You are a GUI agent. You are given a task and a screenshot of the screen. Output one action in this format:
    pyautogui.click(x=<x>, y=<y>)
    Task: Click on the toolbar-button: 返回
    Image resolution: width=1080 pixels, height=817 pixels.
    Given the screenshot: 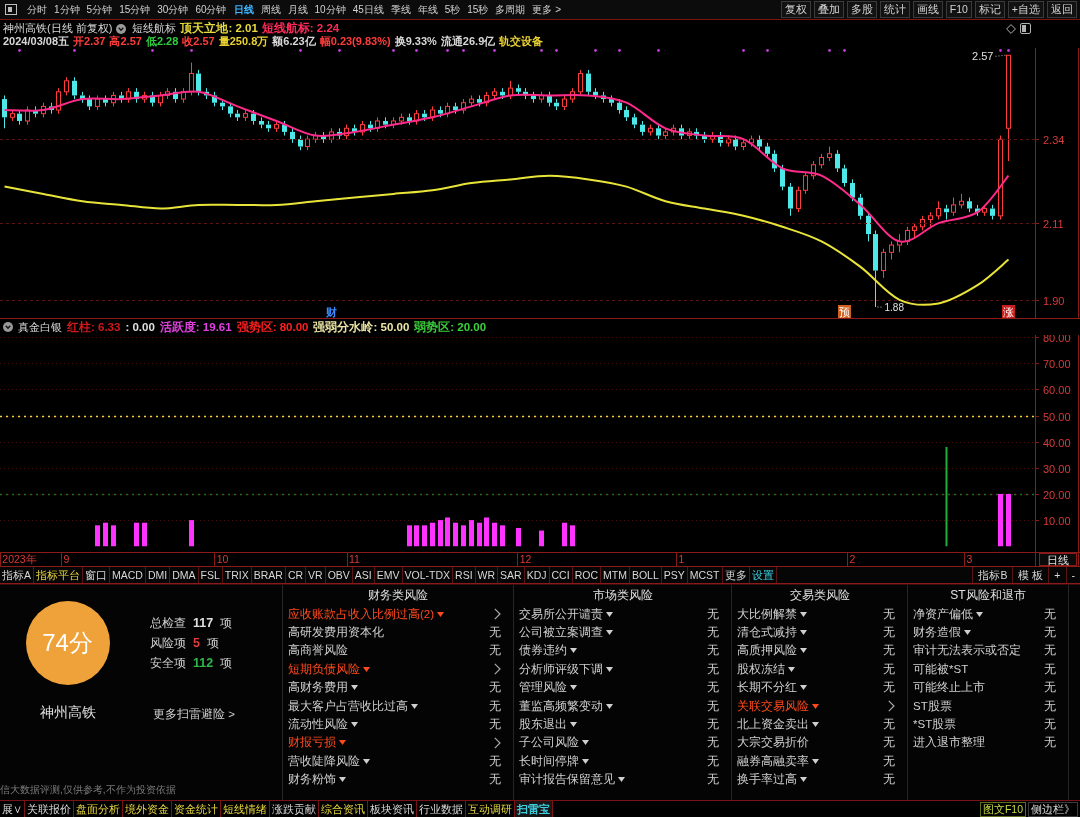 What is the action you would take?
    pyautogui.click(x=1062, y=9)
    